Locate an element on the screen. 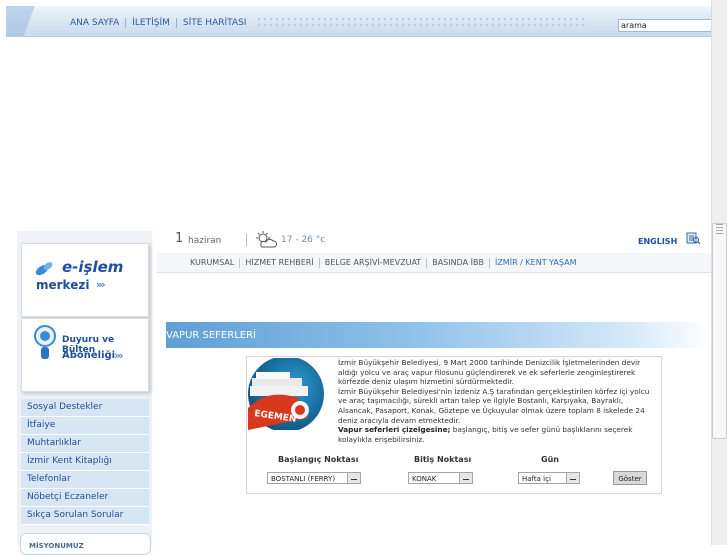 The width and height of the screenshot is (727, 555). top-nav: ANA SAYFA İLETİŞİM SİTE HARİTASI is located at coordinates (158, 23).